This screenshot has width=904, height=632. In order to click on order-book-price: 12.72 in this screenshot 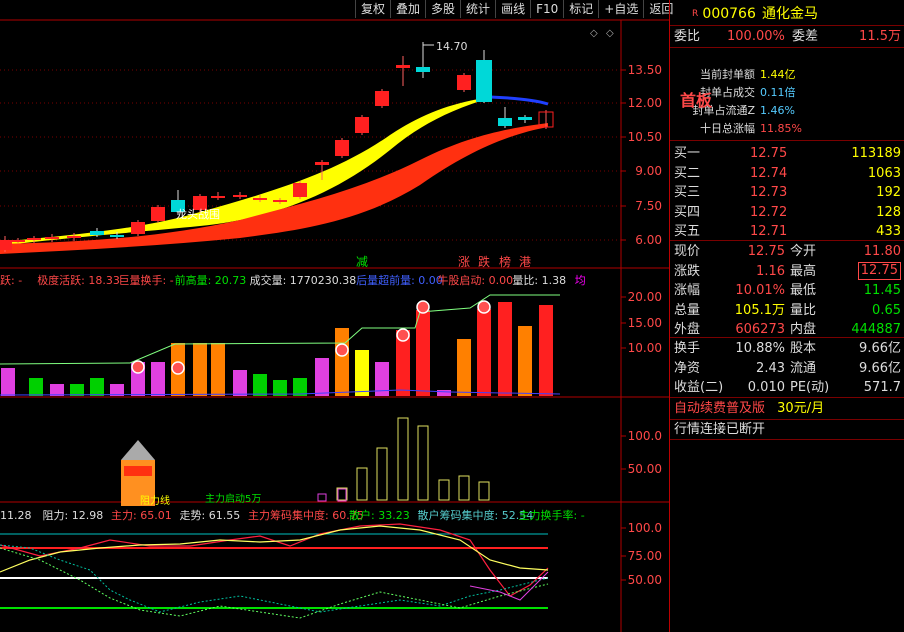, I will do `click(769, 212)`.